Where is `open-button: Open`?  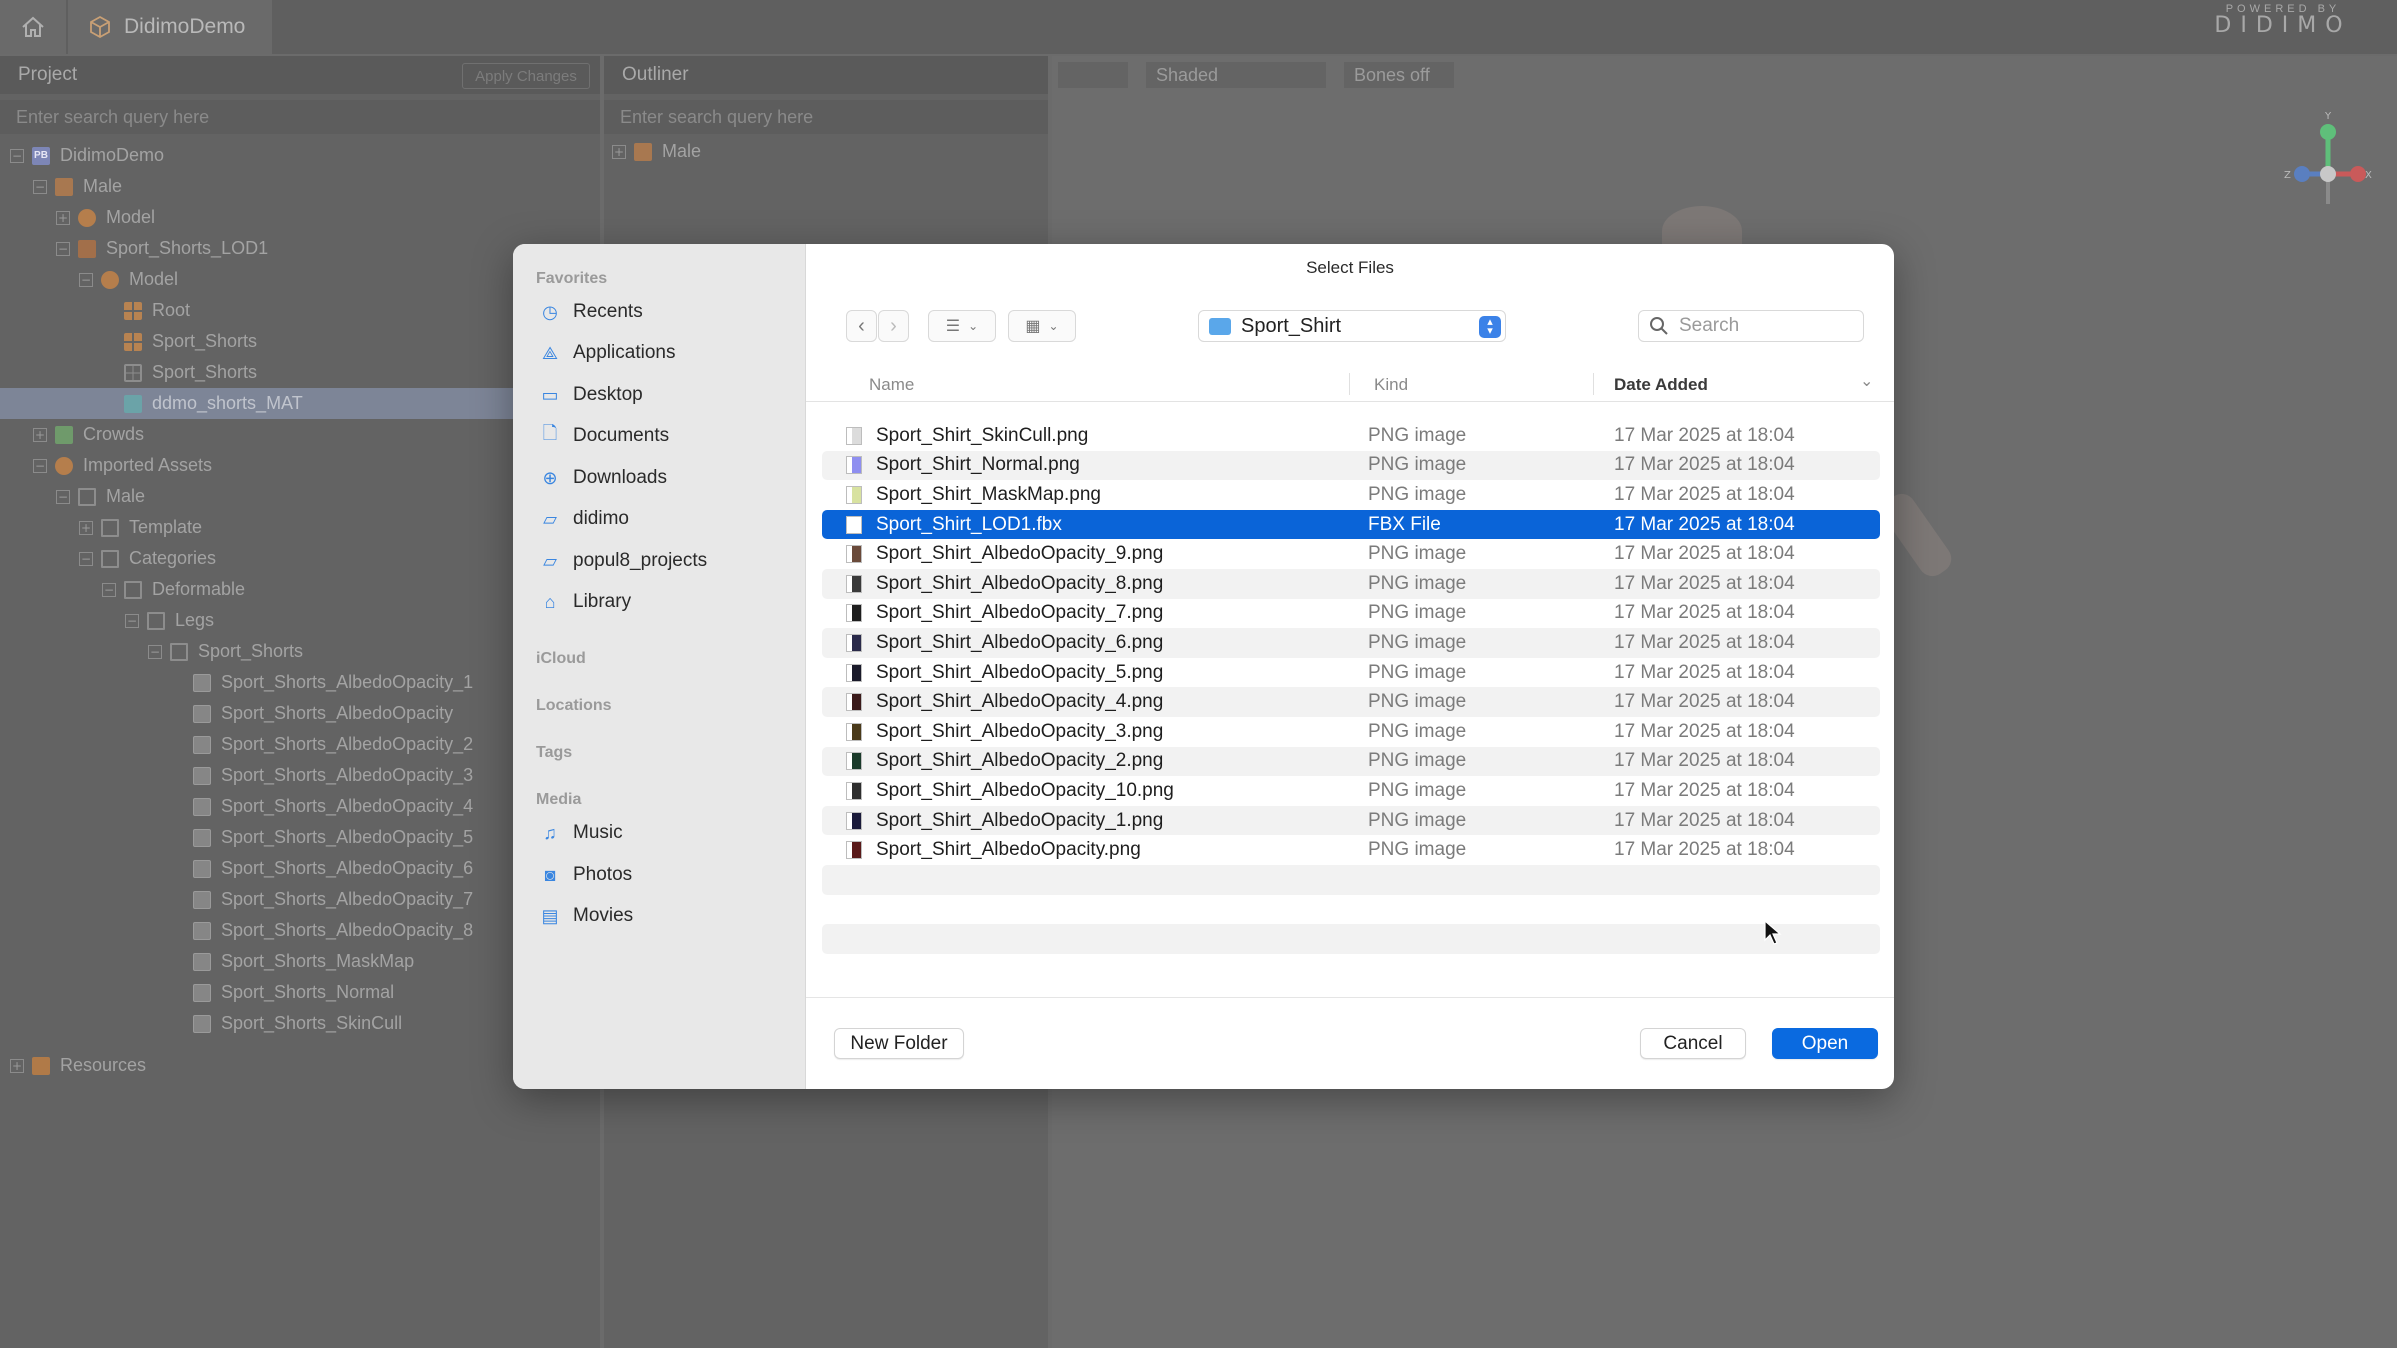 open-button: Open is located at coordinates (1825, 1043).